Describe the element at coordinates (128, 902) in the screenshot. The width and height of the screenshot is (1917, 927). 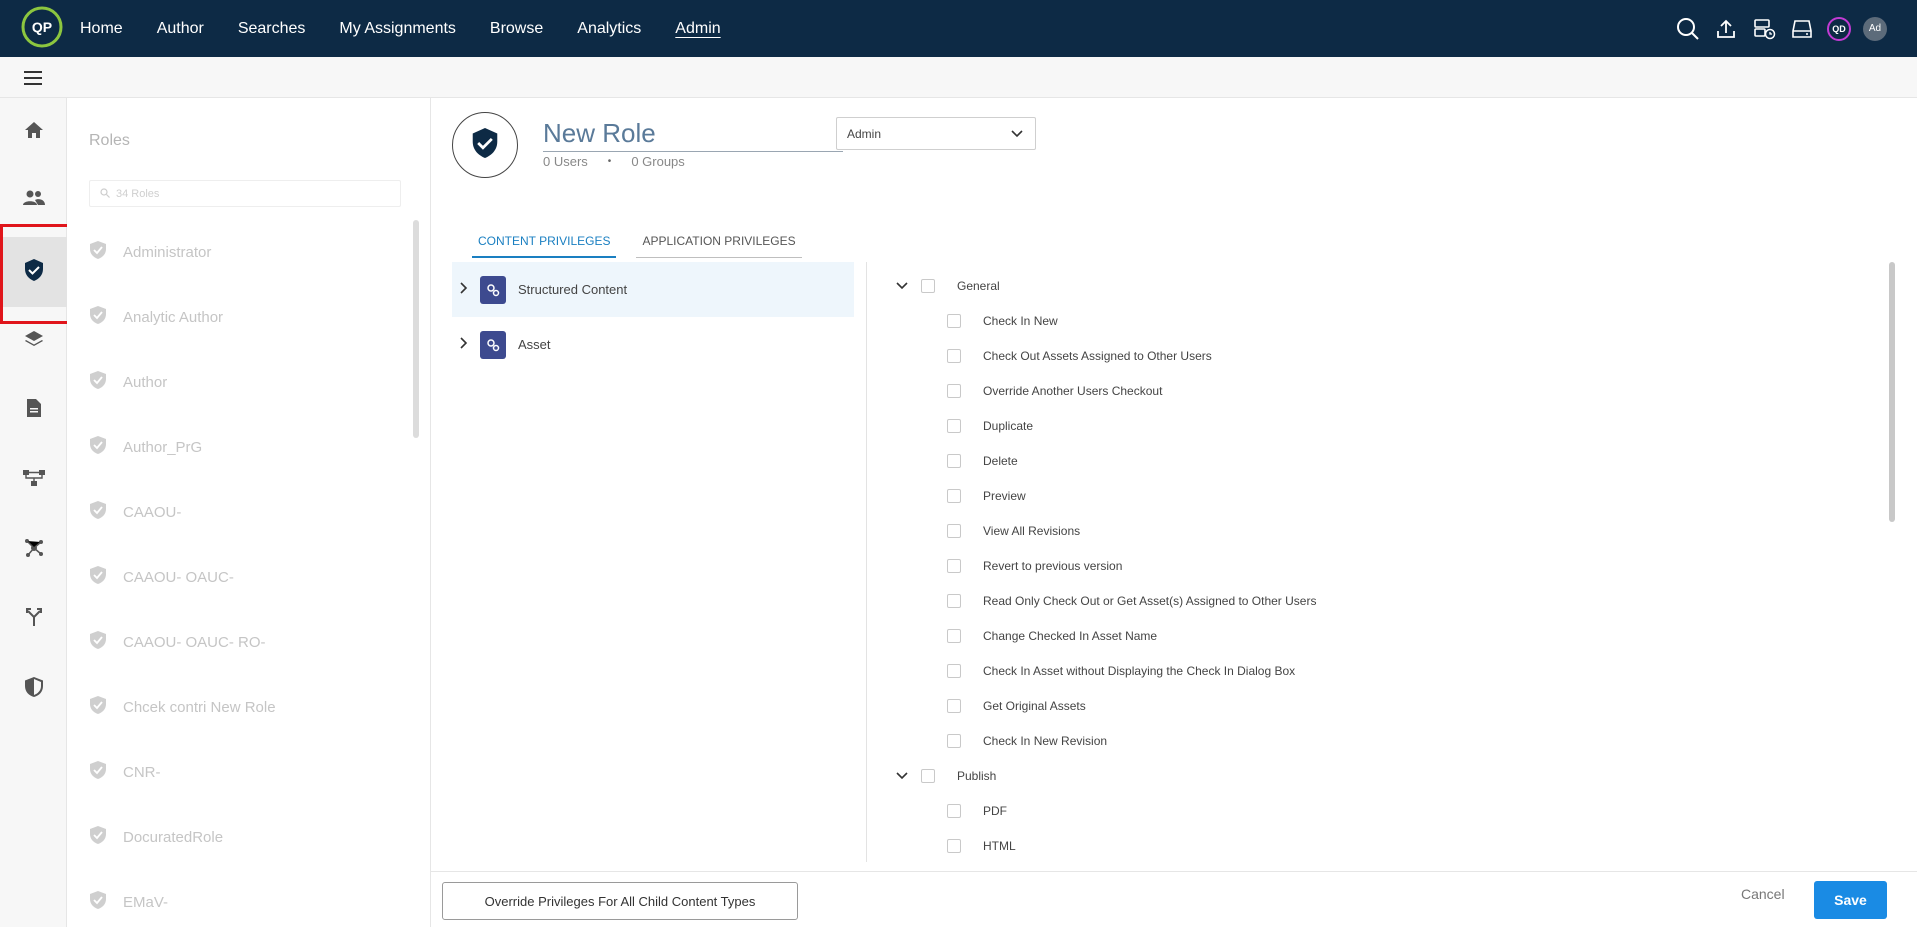
I see `role-item: EMaV-` at that location.